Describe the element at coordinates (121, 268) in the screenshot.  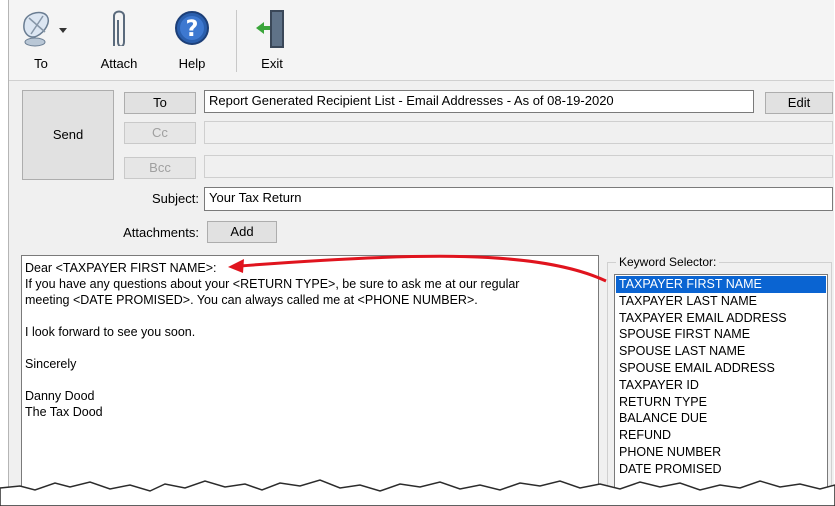
I see `body-line: Dear <TAXPAYER FIRST NAME>:` at that location.